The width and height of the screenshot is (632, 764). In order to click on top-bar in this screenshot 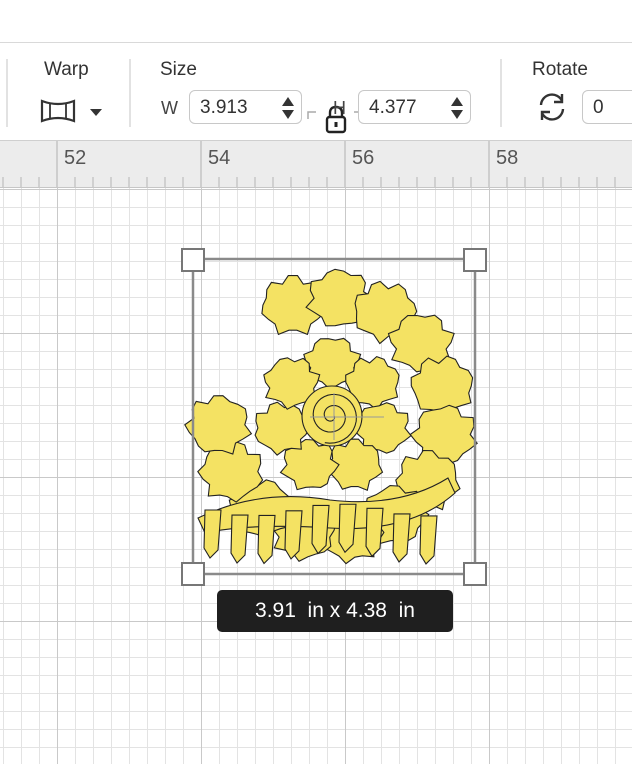, I will do `click(316, 21)`.